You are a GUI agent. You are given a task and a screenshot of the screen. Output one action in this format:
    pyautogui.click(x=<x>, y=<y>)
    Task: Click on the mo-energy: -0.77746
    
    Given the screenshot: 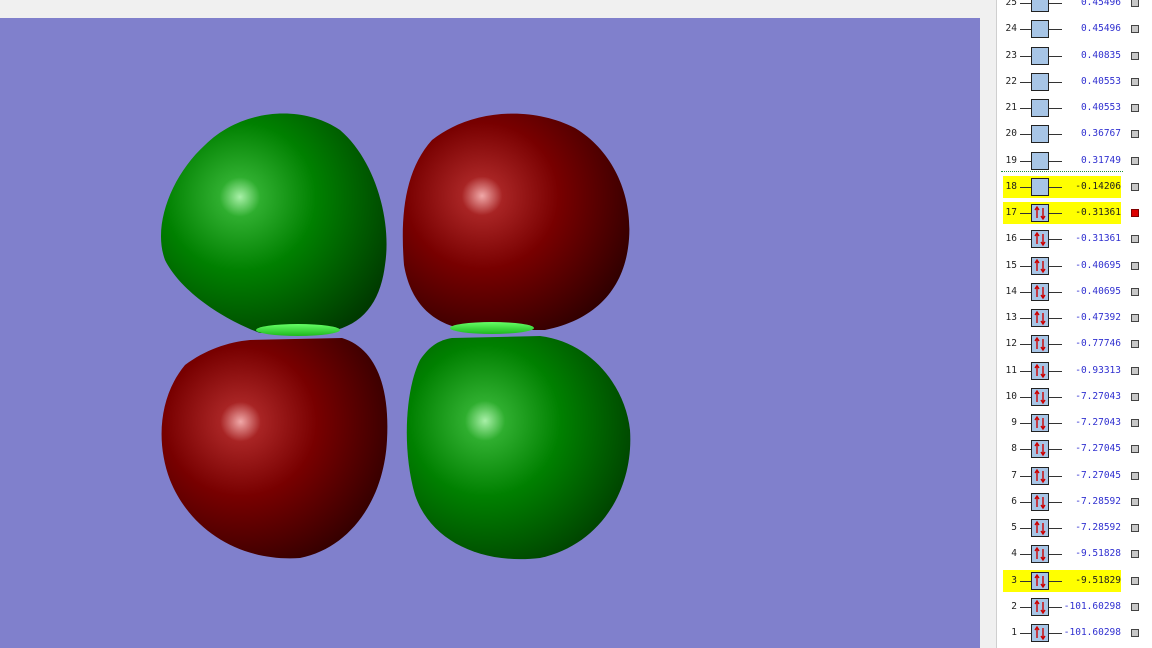 What is the action you would take?
    pyautogui.click(x=1098, y=344)
    